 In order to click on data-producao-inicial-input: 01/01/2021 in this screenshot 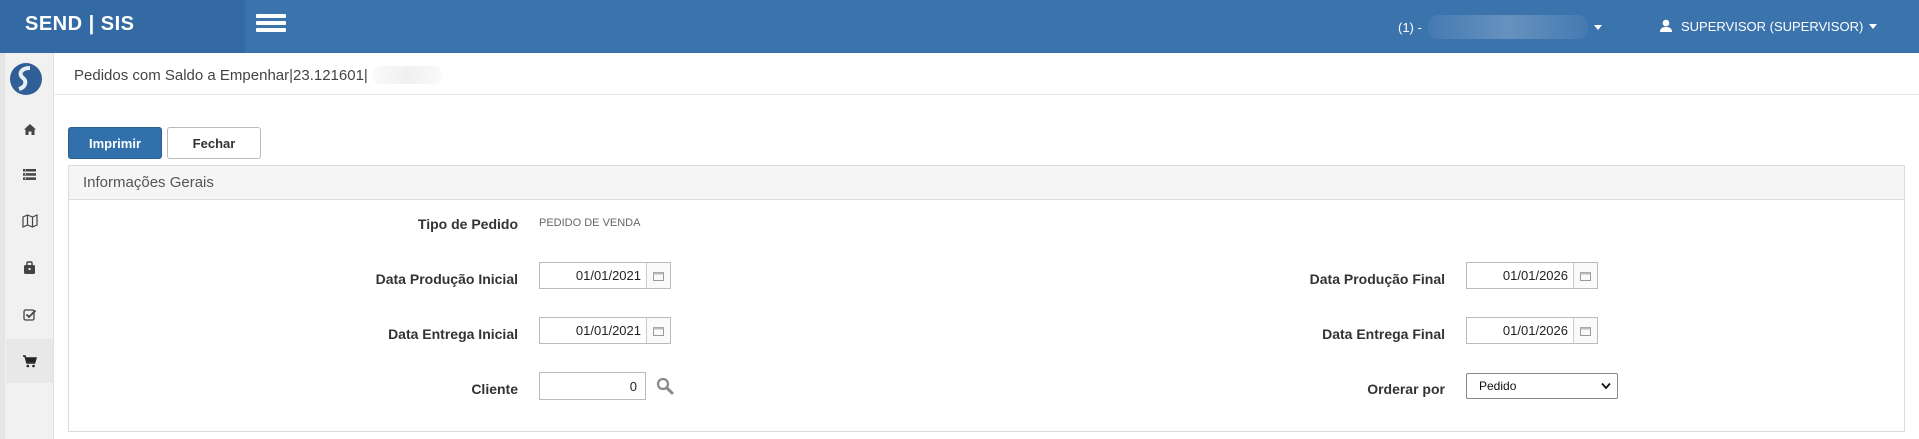, I will do `click(593, 275)`.